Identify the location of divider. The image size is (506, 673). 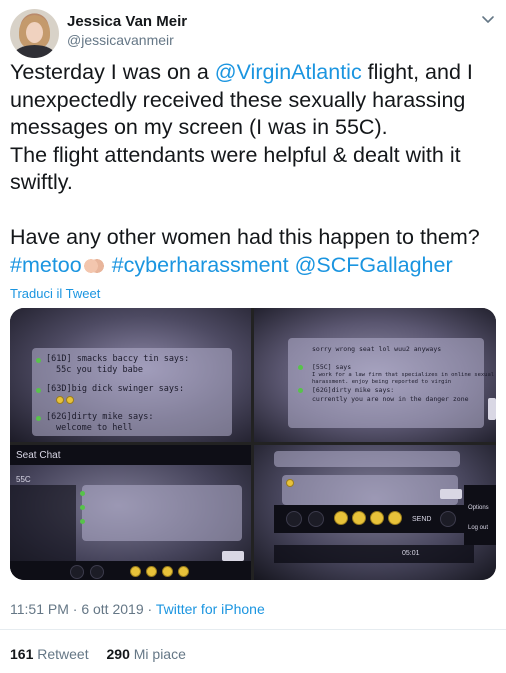
(253, 629).